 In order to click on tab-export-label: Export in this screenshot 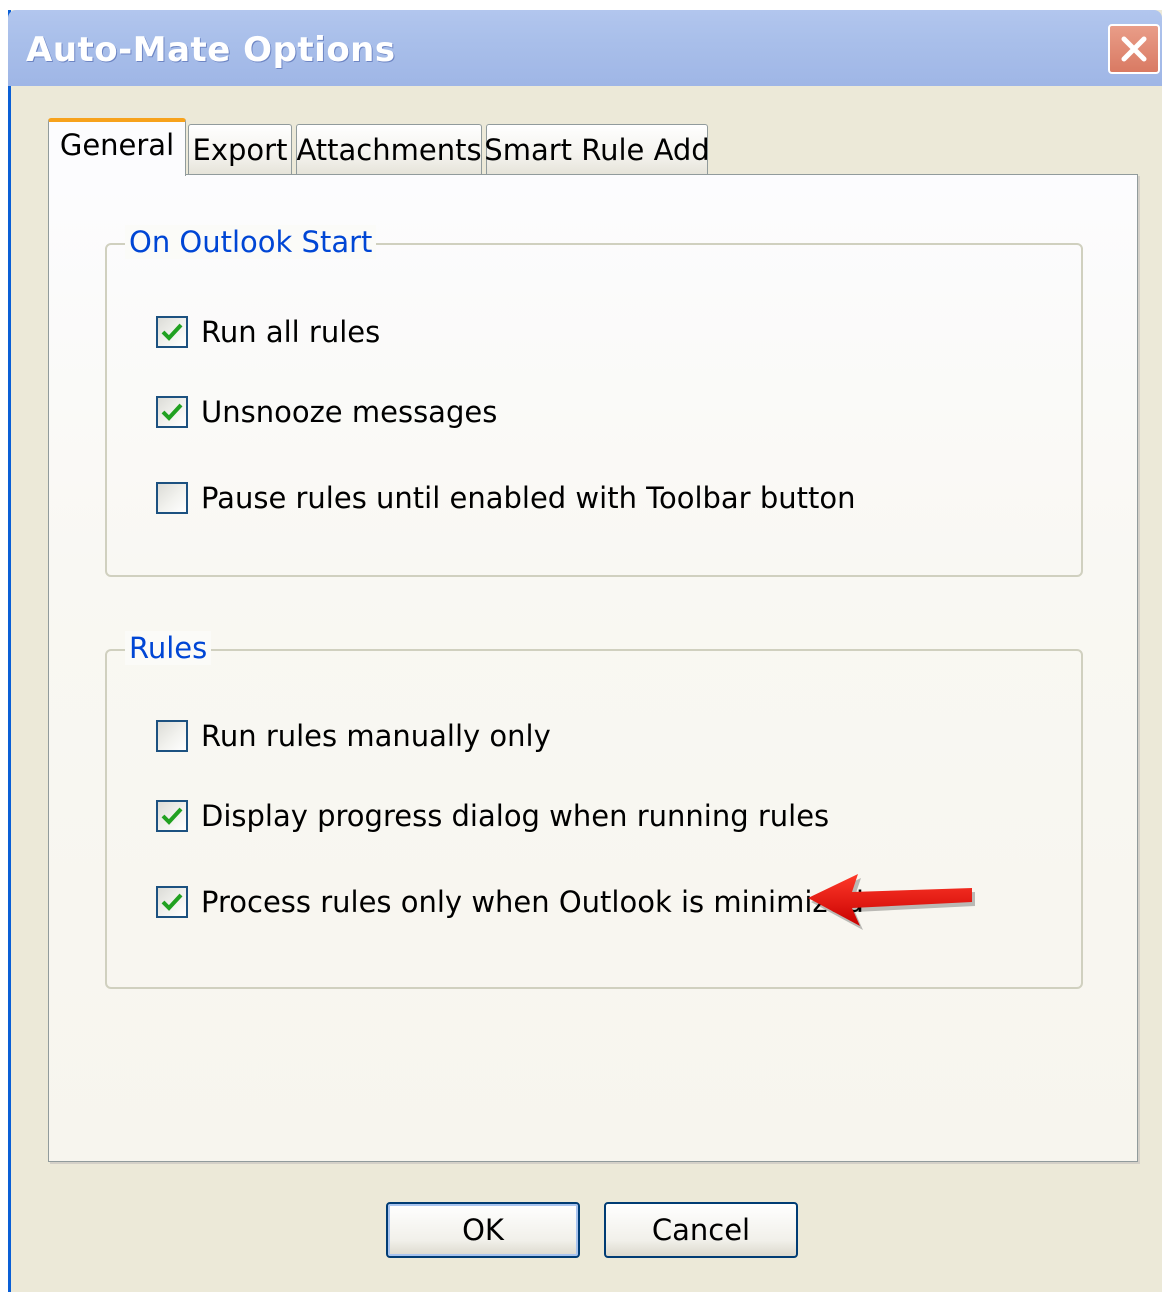, I will do `click(240, 149)`.